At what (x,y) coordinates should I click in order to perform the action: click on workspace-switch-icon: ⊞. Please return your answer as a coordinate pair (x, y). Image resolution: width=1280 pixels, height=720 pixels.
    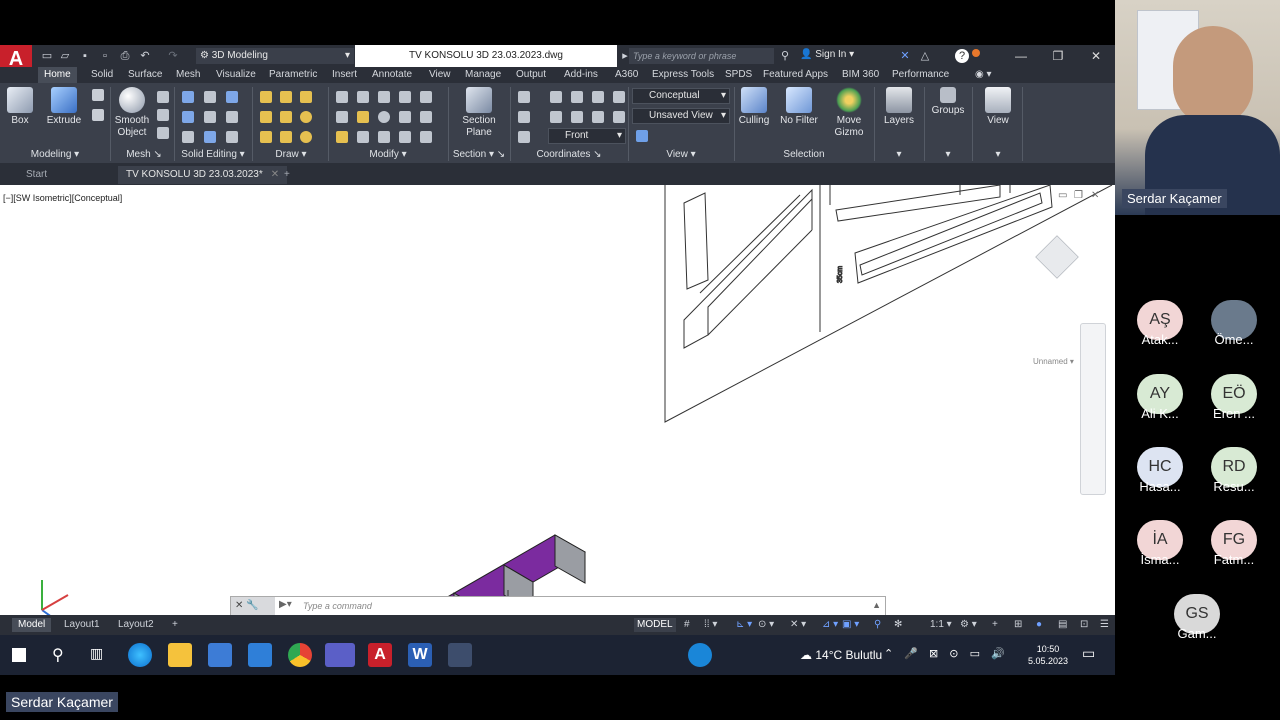
    Looking at the image, I should click on (1018, 625).